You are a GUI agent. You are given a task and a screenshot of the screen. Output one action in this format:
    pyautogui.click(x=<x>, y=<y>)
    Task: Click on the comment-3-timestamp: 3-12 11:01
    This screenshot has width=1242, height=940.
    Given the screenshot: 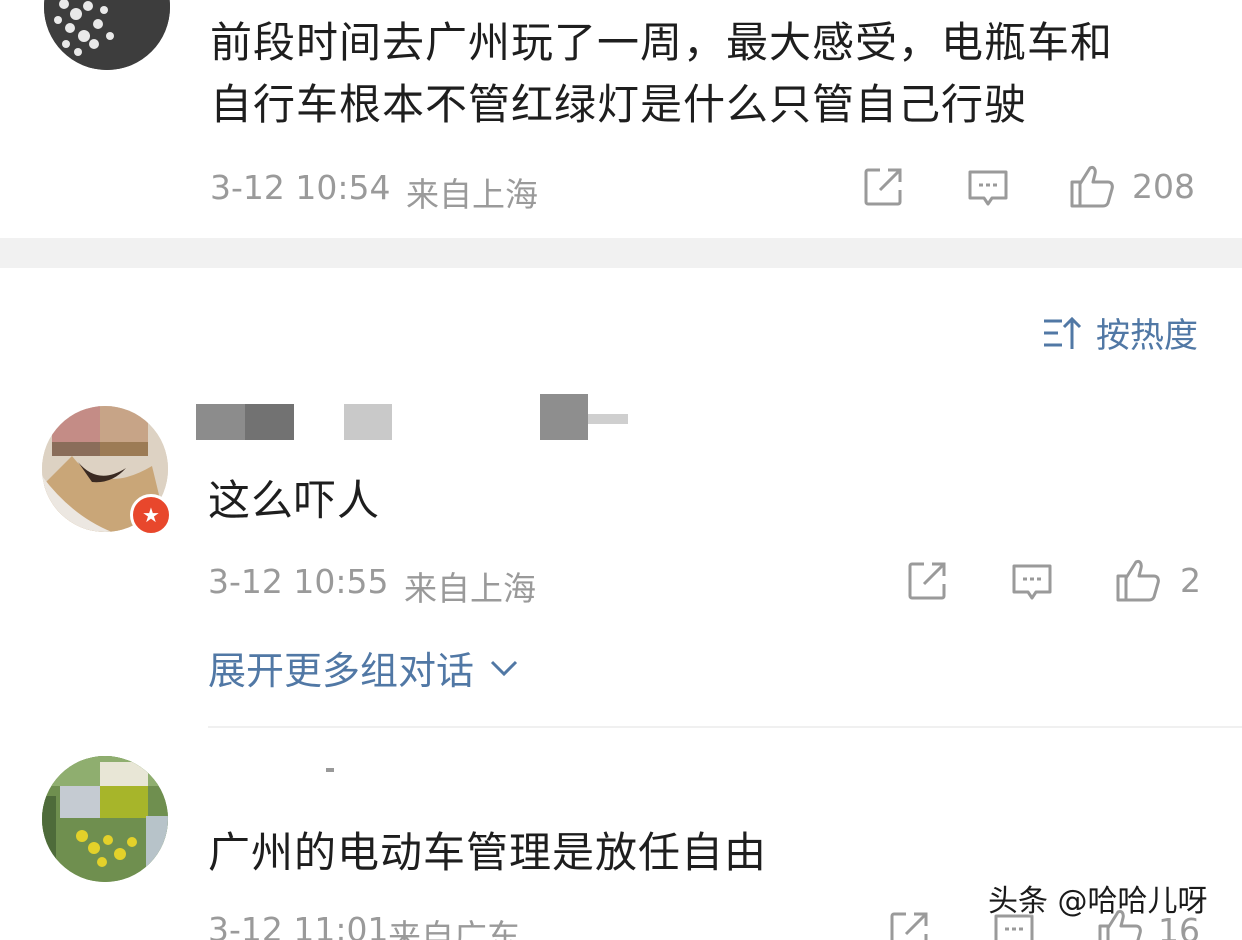 What is the action you would take?
    pyautogui.click(x=298, y=925)
    